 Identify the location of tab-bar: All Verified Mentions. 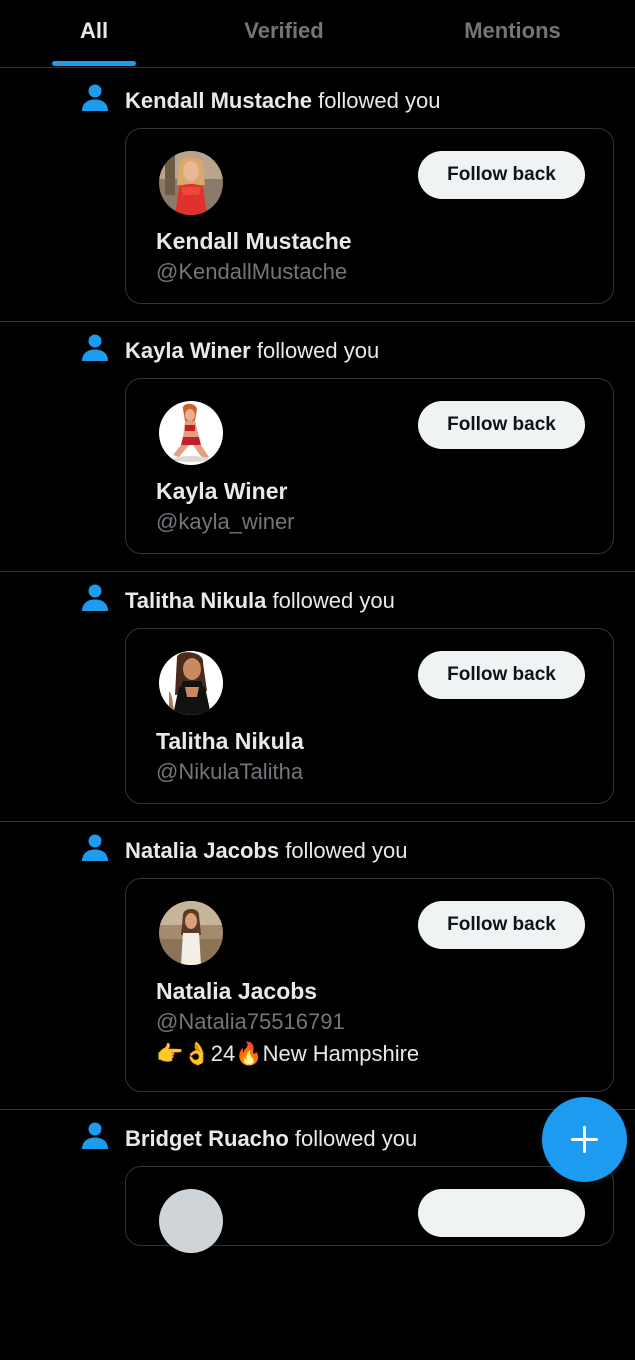
(317, 34).